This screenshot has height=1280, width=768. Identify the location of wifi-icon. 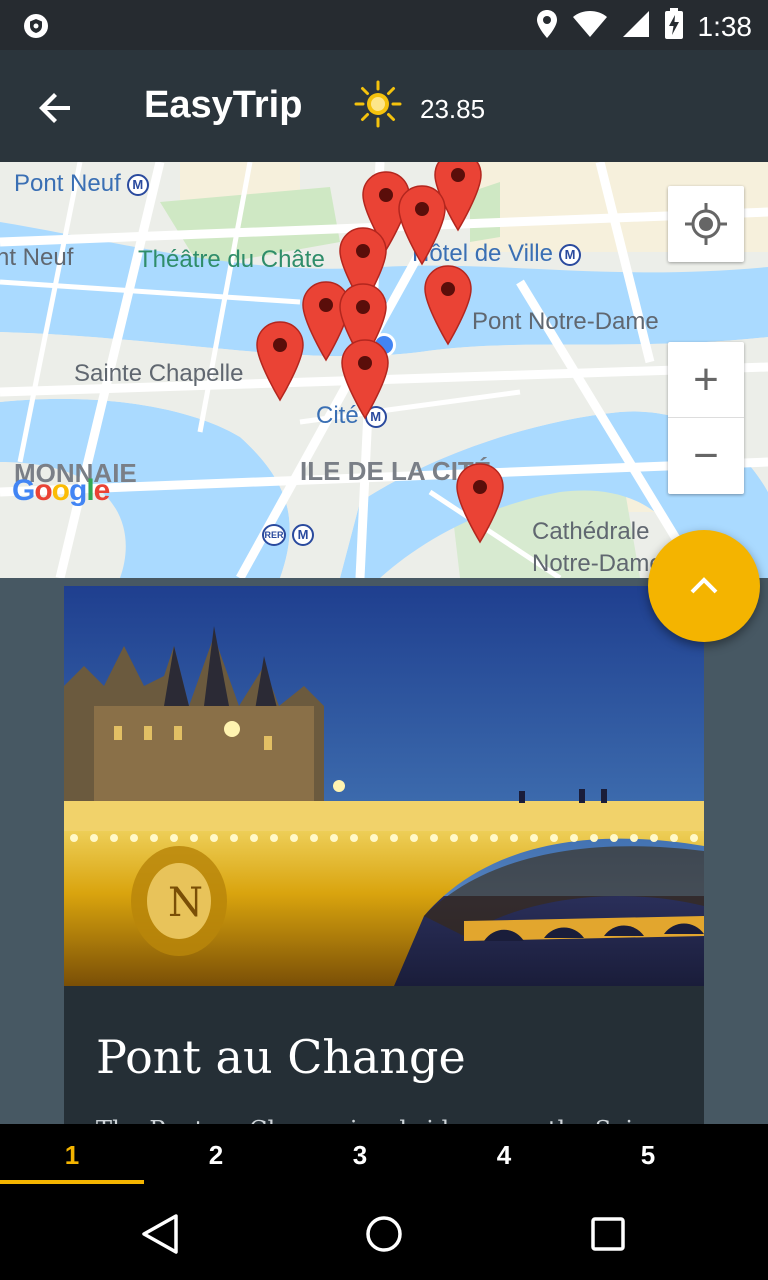
(590, 26).